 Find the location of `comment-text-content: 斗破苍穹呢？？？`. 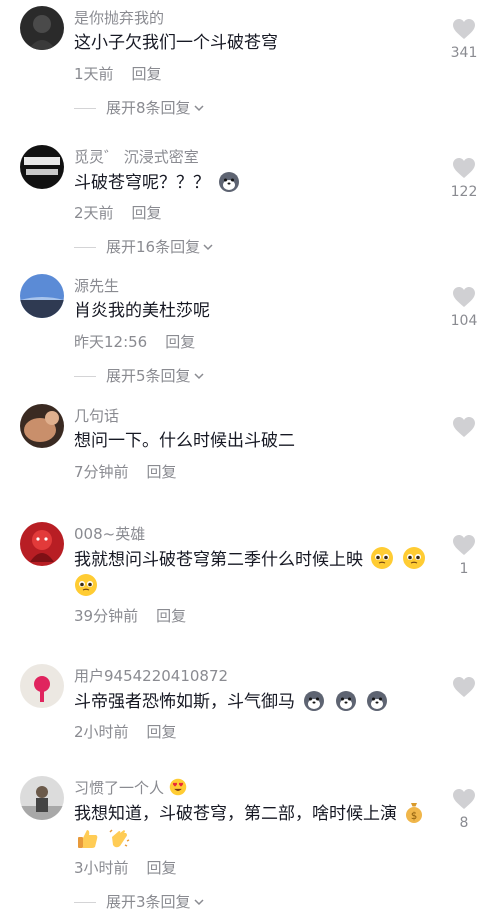

comment-text-content: 斗破苍穹呢？？？ is located at coordinates (142, 183).